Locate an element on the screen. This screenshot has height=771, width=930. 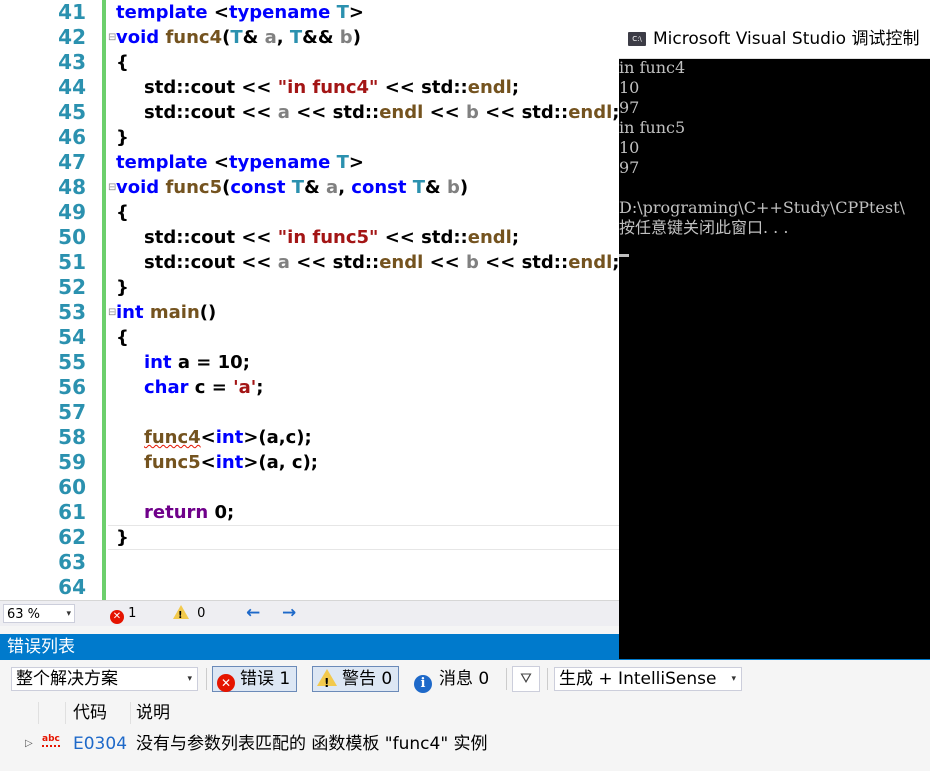
console-app-icon: C:\ is located at coordinates (637, 39).